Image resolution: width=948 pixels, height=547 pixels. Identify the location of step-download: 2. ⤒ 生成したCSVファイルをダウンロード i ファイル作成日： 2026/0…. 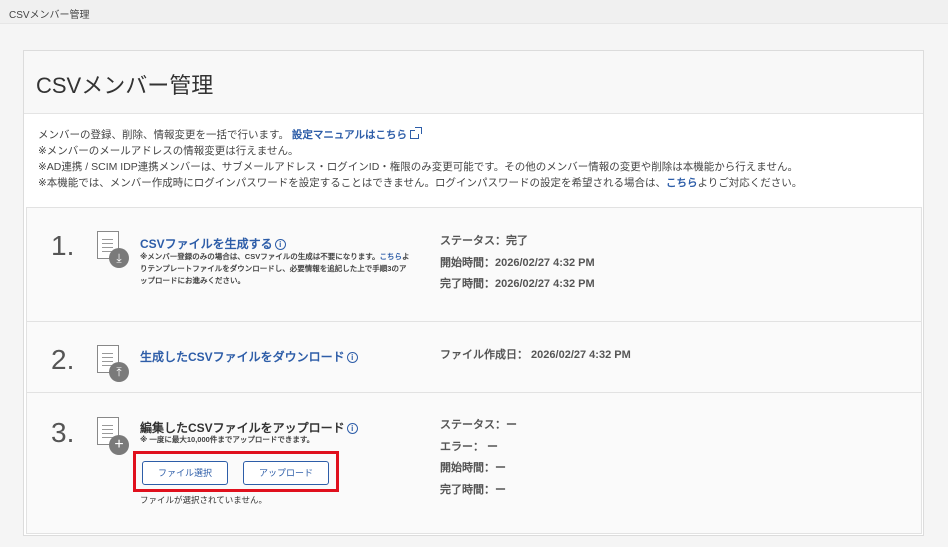
(474, 357).